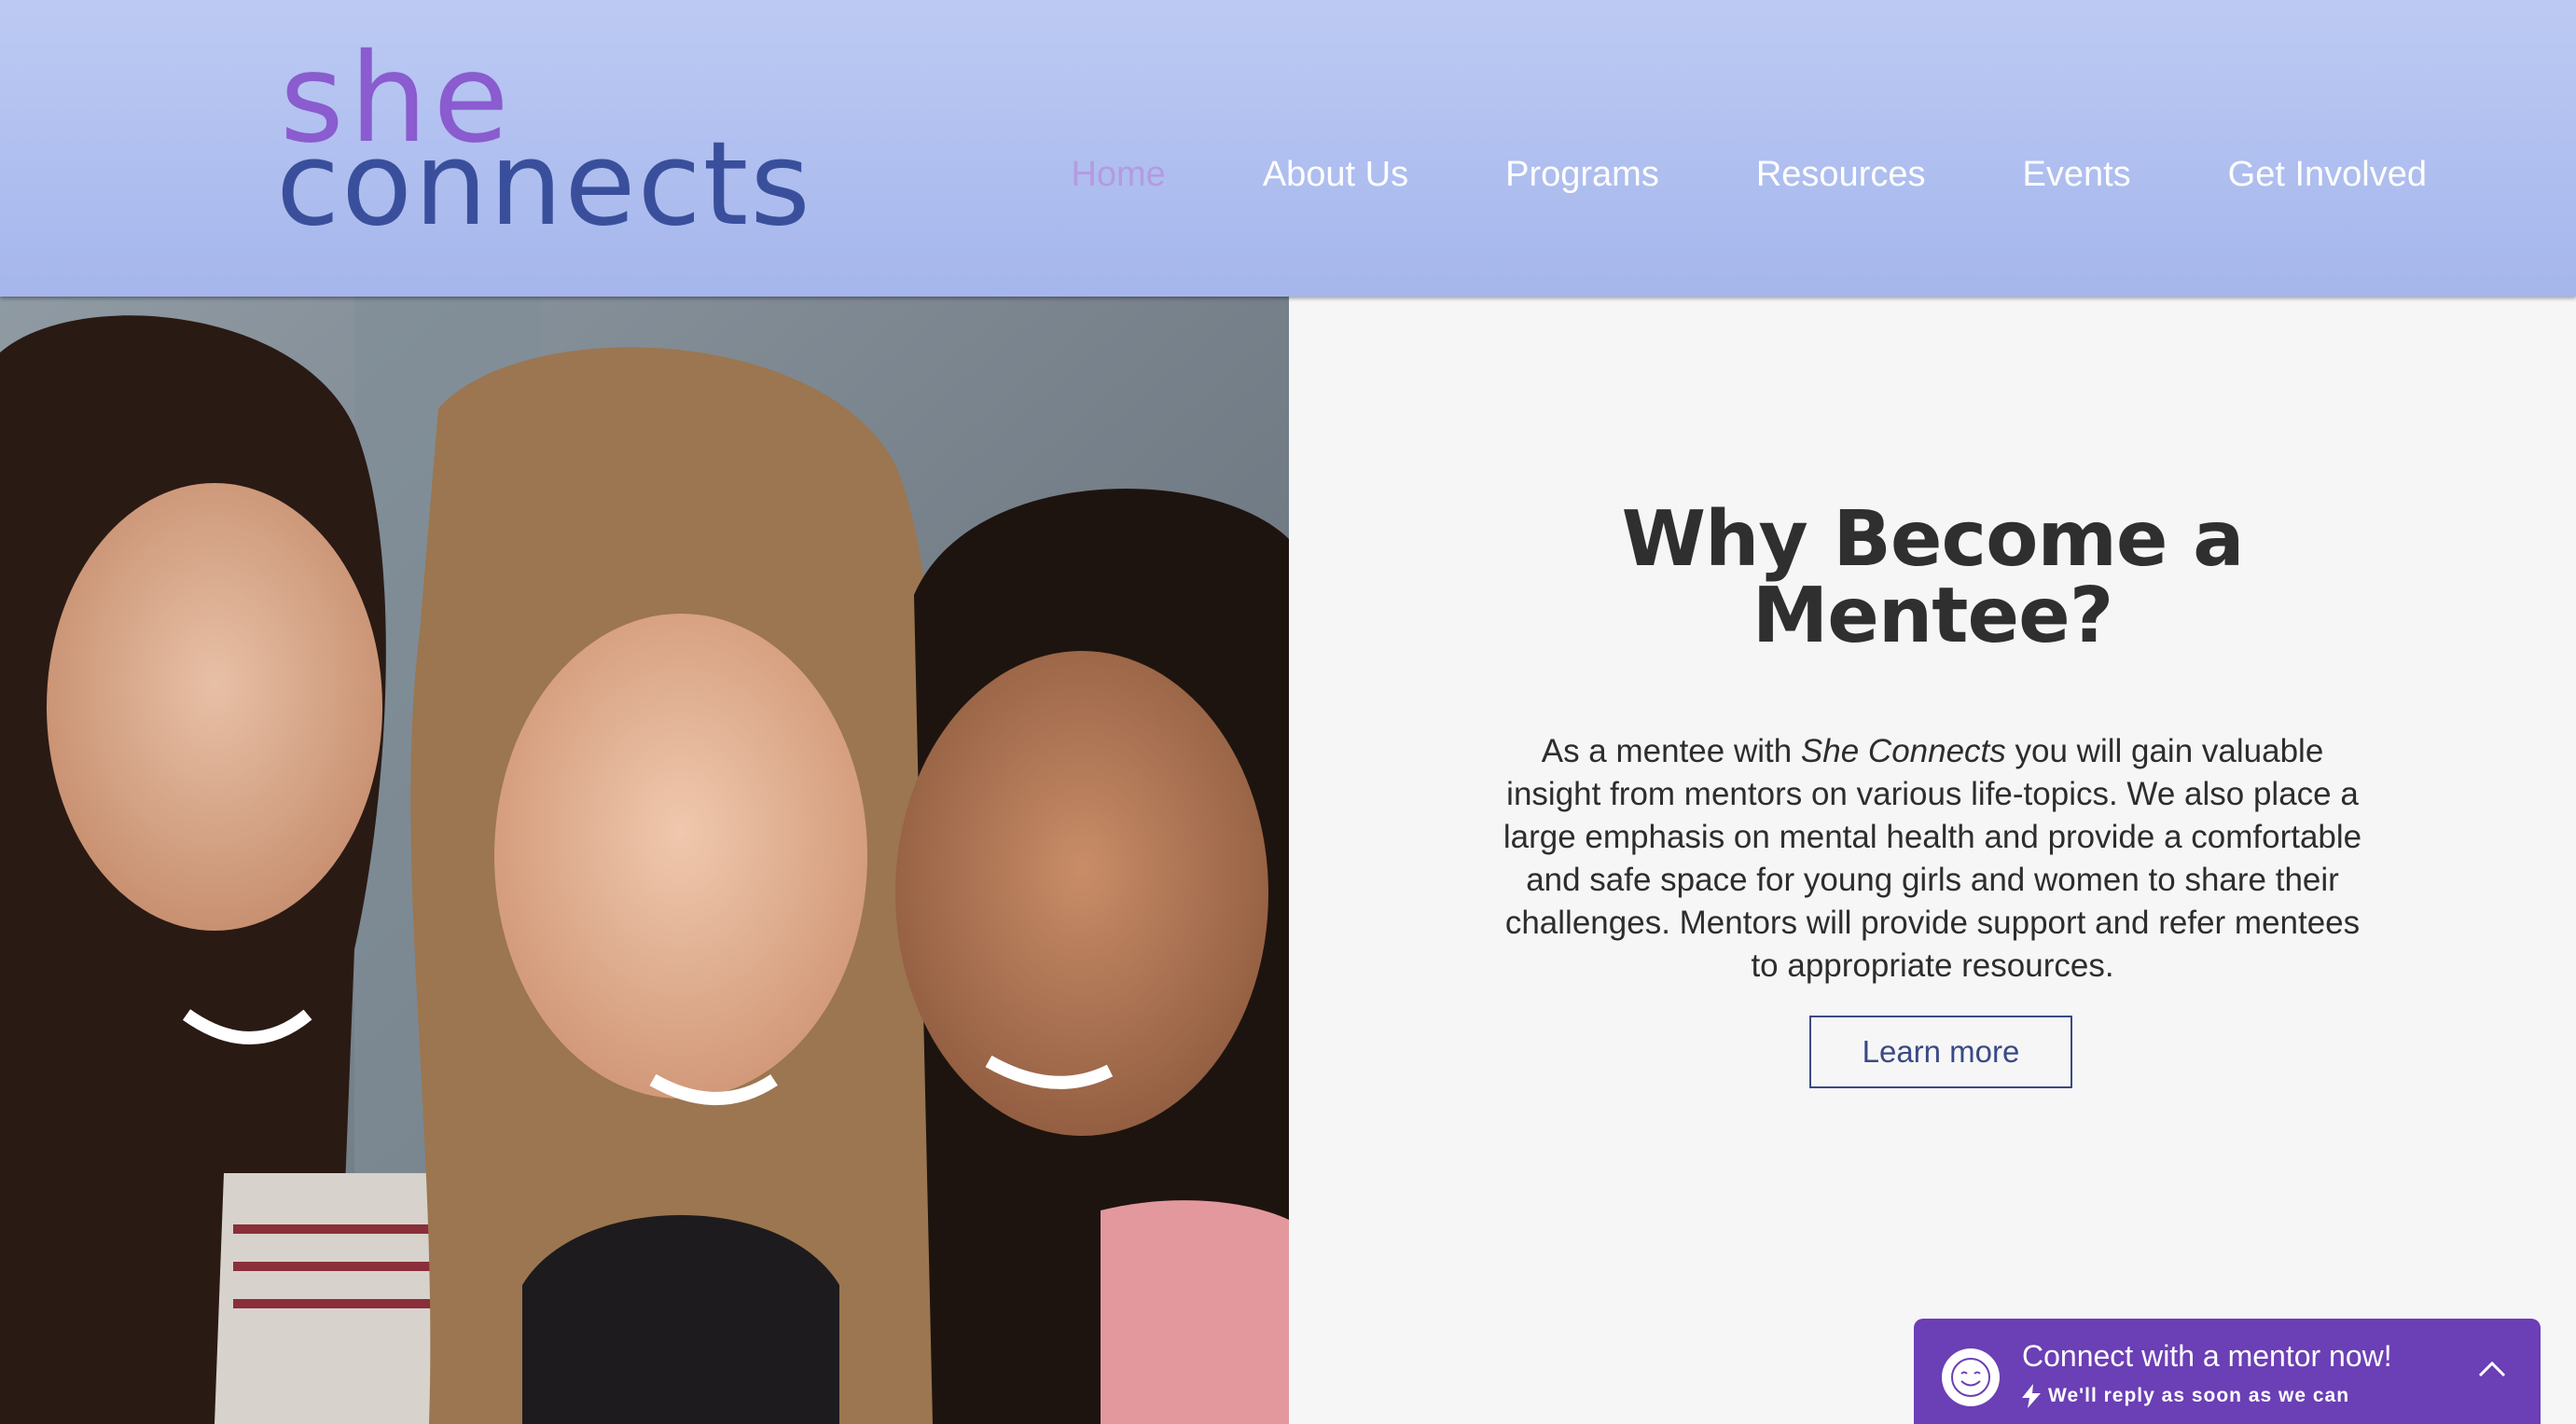 Image resolution: width=2576 pixels, height=1424 pixels. What do you see at coordinates (1933, 616) in the screenshot?
I see `section-title-line2: Mentee?` at bounding box center [1933, 616].